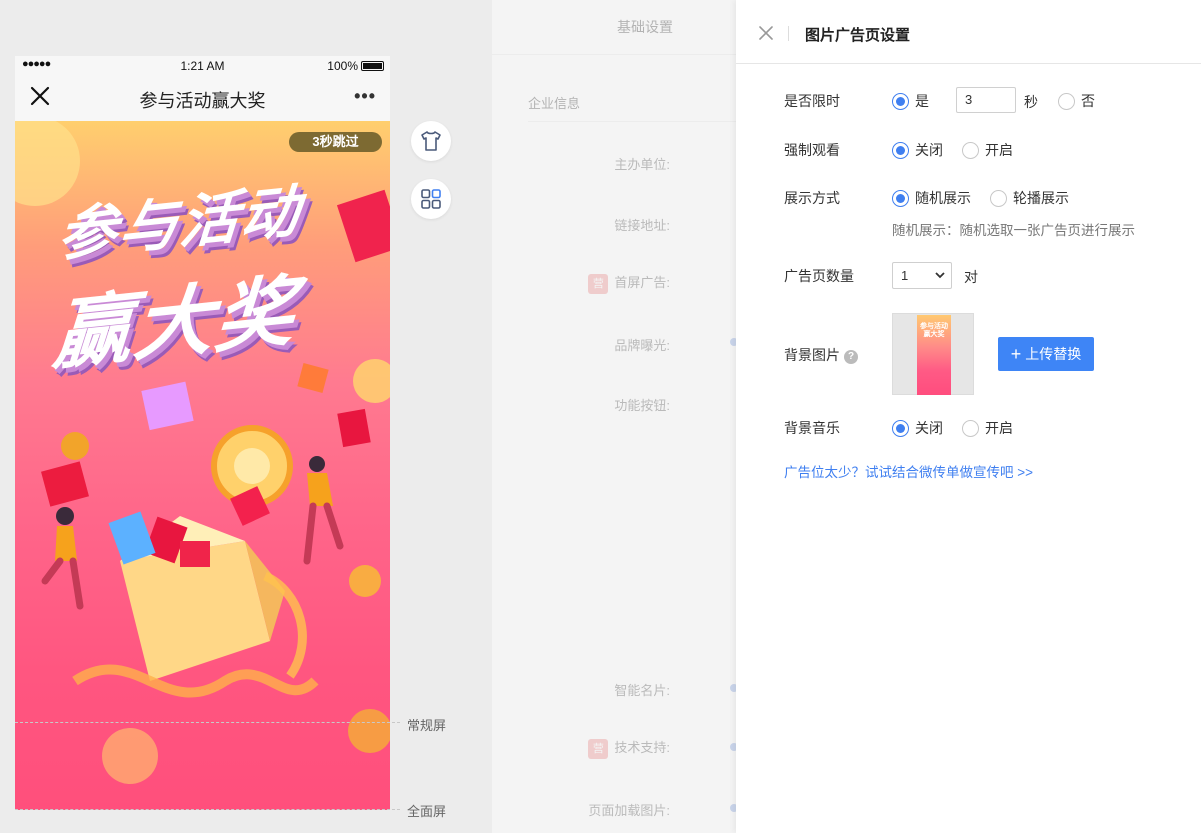 The height and width of the screenshot is (833, 1201). I want to click on force-view-label: 强制观看, so click(812, 150).